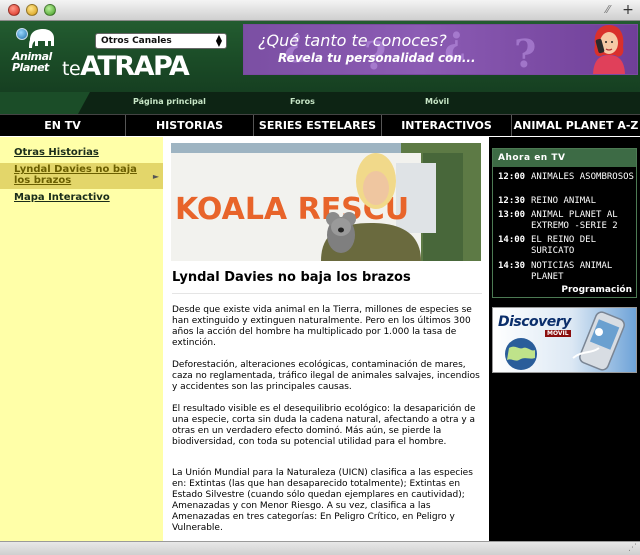 The image size is (640, 555). What do you see at coordinates (512, 177) in the screenshot?
I see `schedule-time: 12:00` at bounding box center [512, 177].